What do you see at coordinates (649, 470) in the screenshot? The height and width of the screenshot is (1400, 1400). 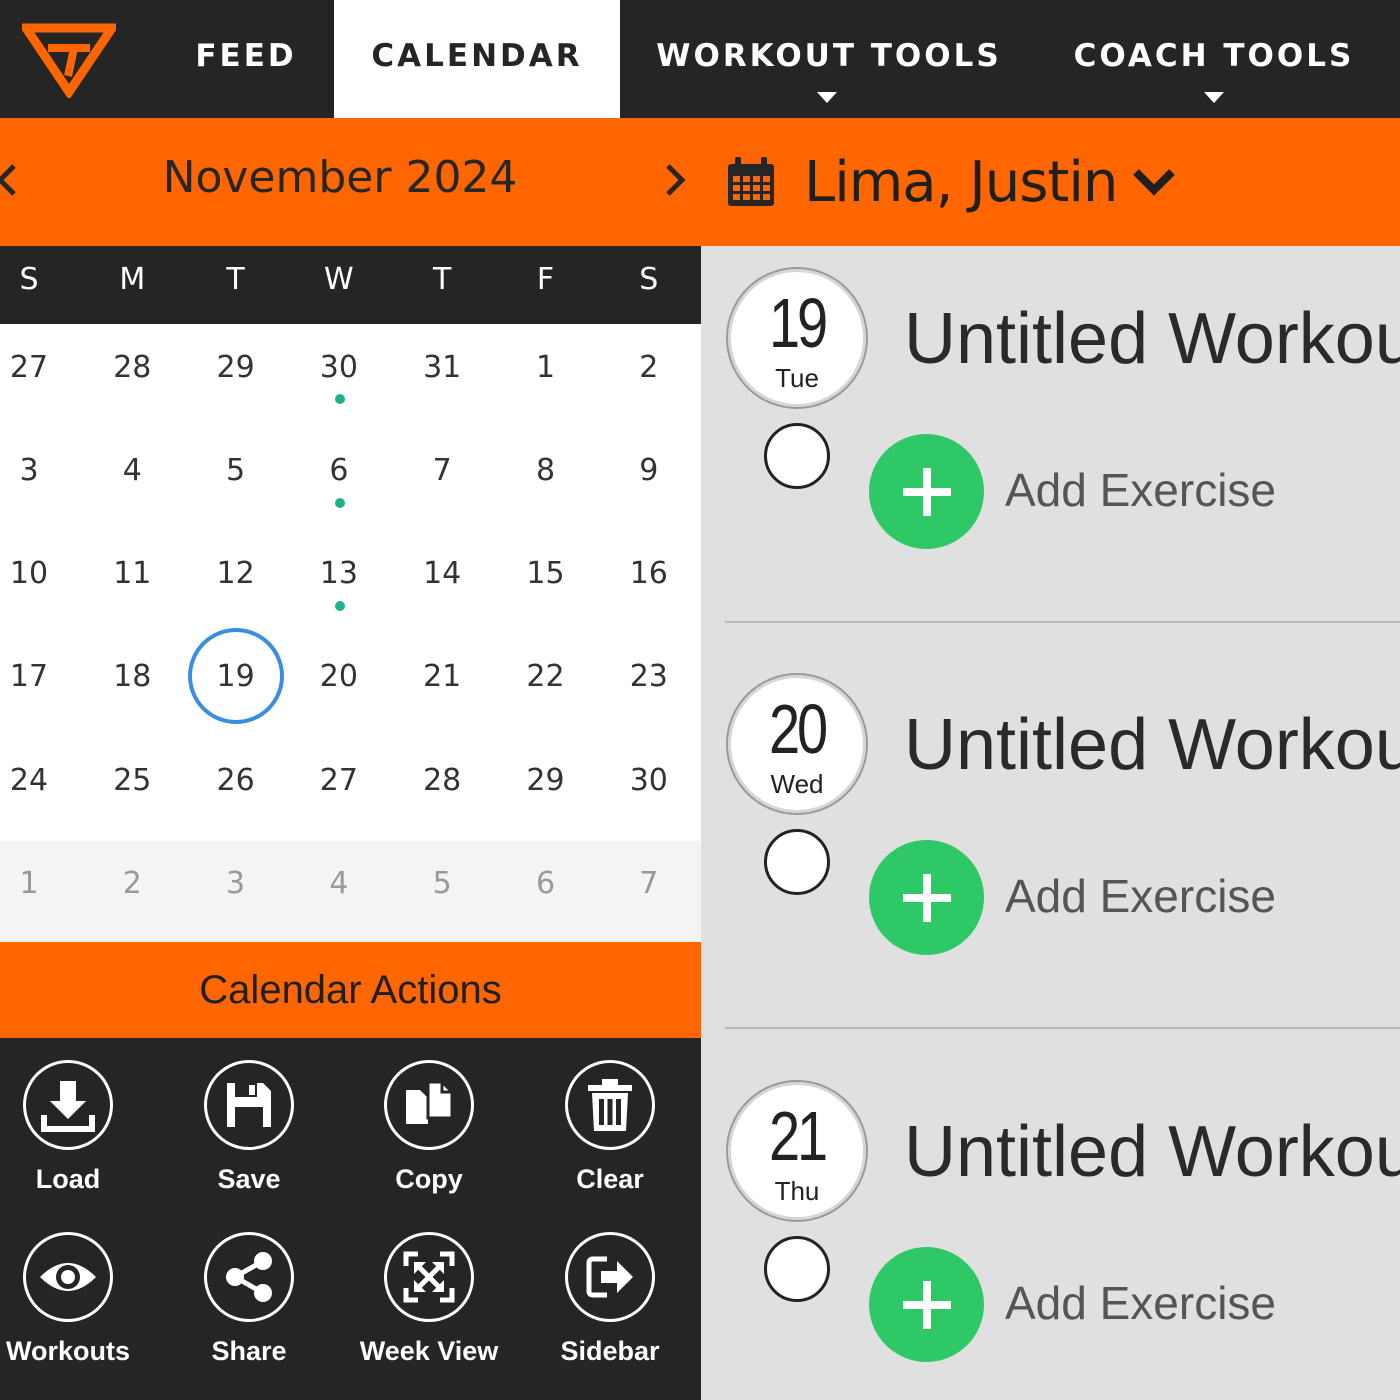 I see `calendar-day: 9` at bounding box center [649, 470].